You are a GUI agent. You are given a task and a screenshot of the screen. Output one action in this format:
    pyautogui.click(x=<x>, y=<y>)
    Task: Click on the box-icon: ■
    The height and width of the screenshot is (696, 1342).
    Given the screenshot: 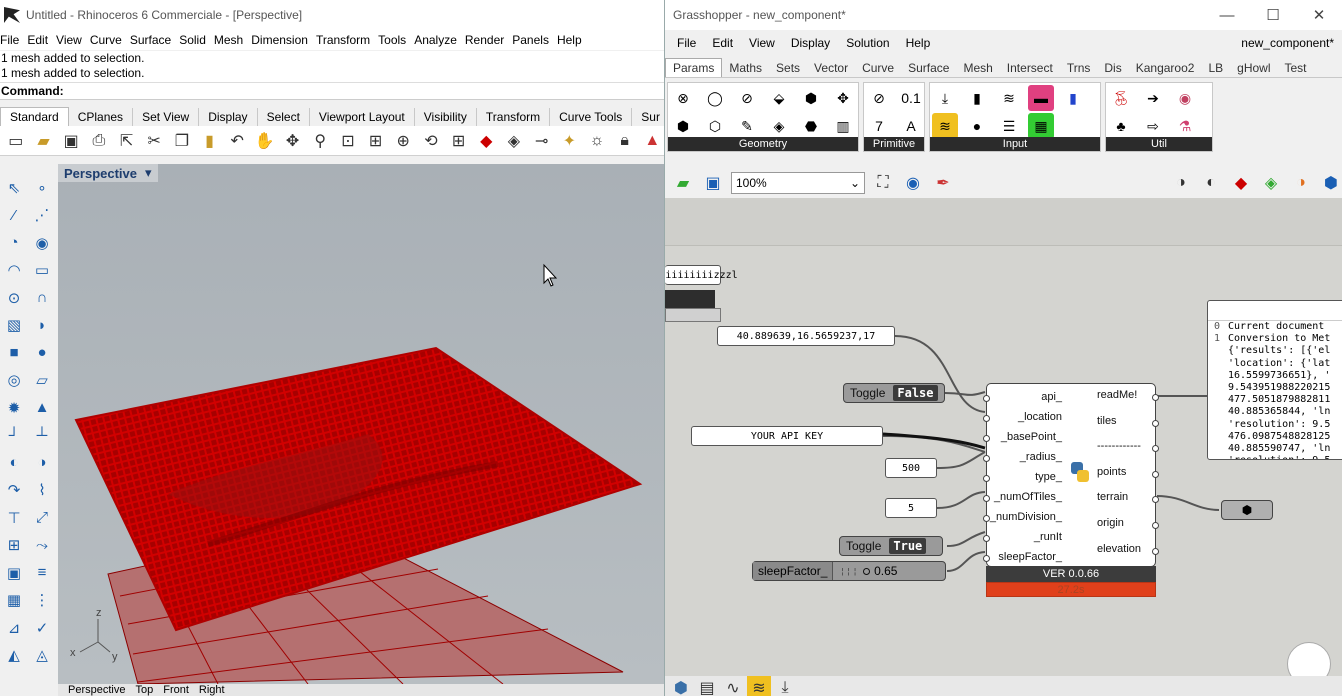 What is the action you would take?
    pyautogui.click(x=14, y=352)
    